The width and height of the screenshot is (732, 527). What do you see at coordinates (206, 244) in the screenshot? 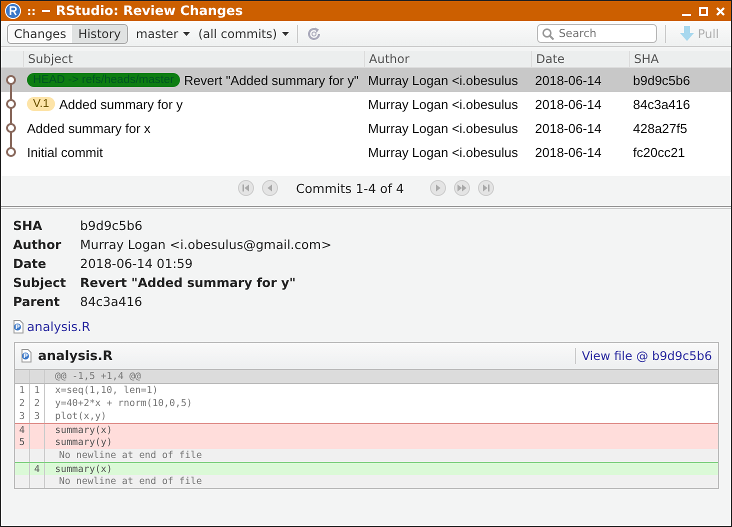
I see `field-value: Murray Logan <i.obesulus@gmail.com>` at bounding box center [206, 244].